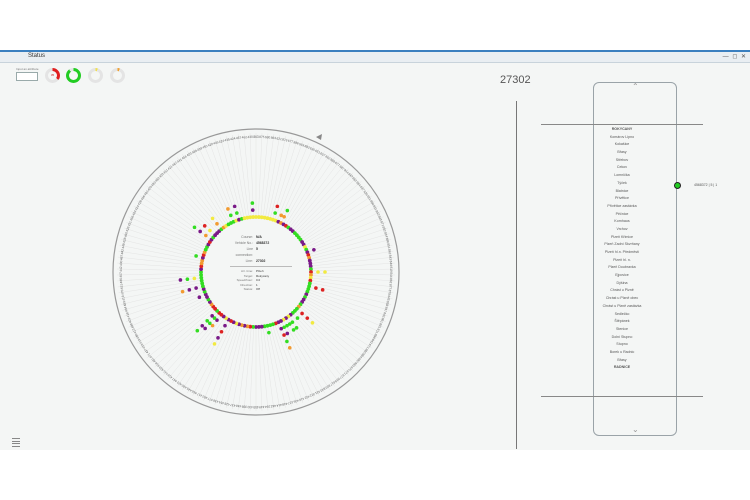  What do you see at coordinates (622, 284) in the screenshot?
I see `stop-item: Dýšina` at bounding box center [622, 284].